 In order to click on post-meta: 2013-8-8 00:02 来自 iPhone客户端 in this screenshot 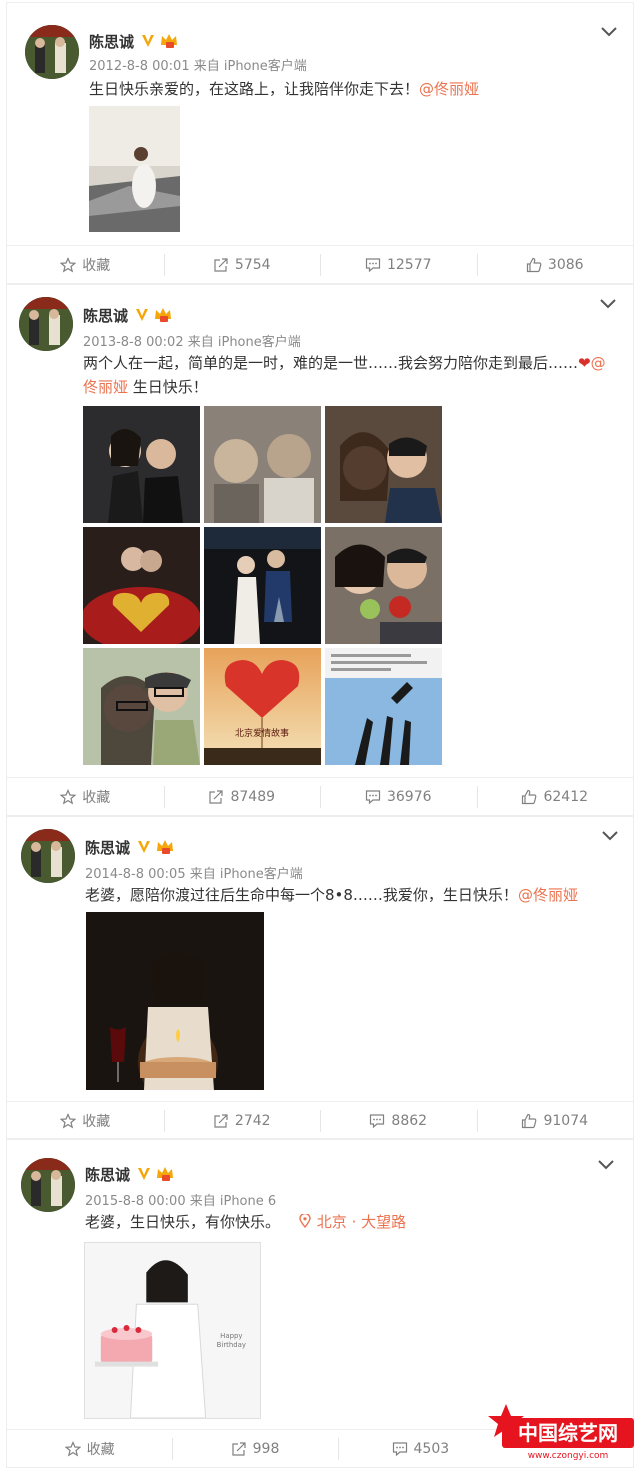, I will do `click(192, 342)`.